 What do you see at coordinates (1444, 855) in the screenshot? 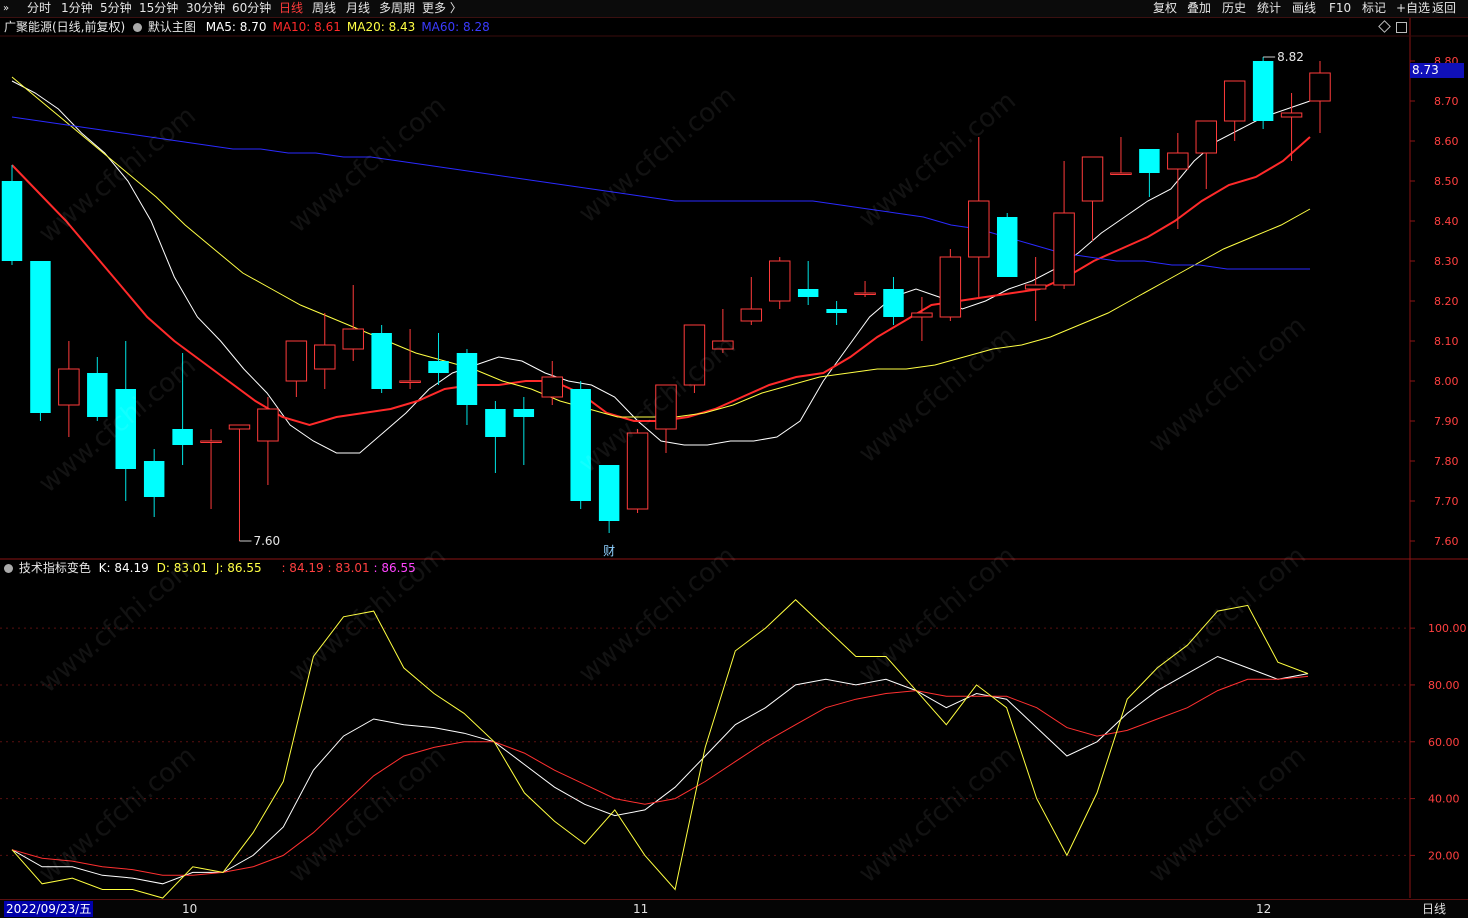
I see `kdj-tick-label-0: 20.00` at bounding box center [1444, 855].